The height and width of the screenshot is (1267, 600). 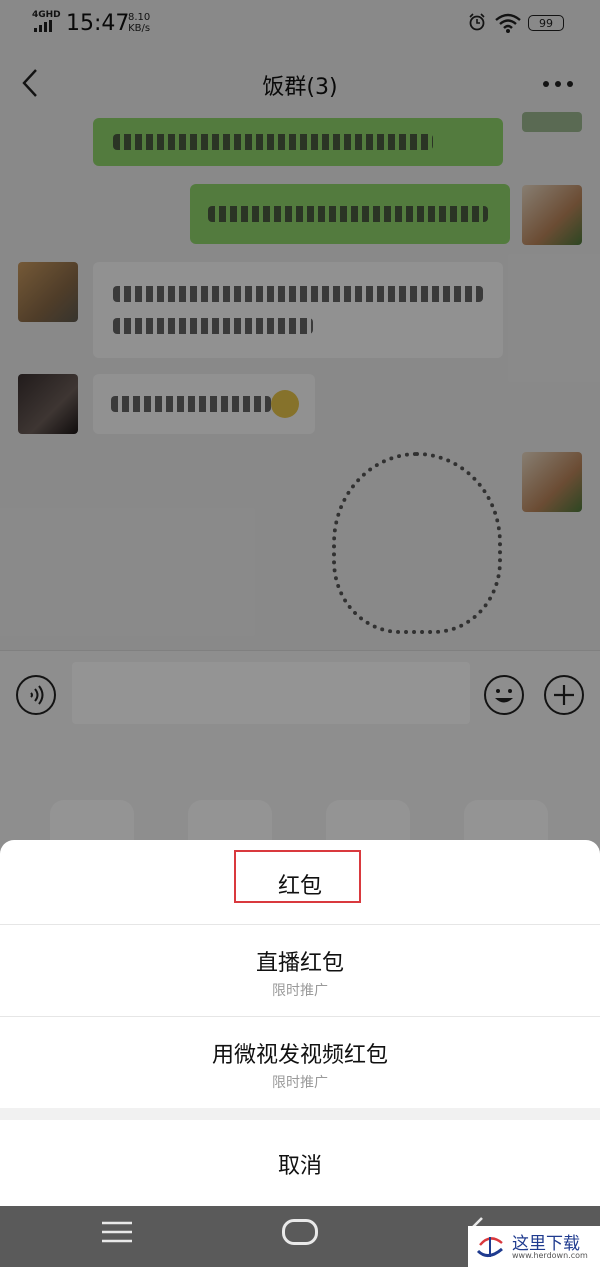 What do you see at coordinates (117, 1232) in the screenshot?
I see `menu-icon` at bounding box center [117, 1232].